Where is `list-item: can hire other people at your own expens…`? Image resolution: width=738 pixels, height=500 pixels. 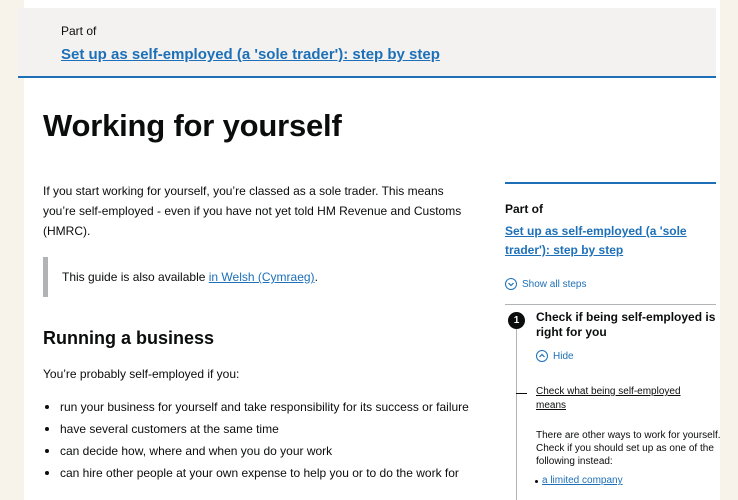 list-item: can hire other people at your own expens… is located at coordinates (268, 473).